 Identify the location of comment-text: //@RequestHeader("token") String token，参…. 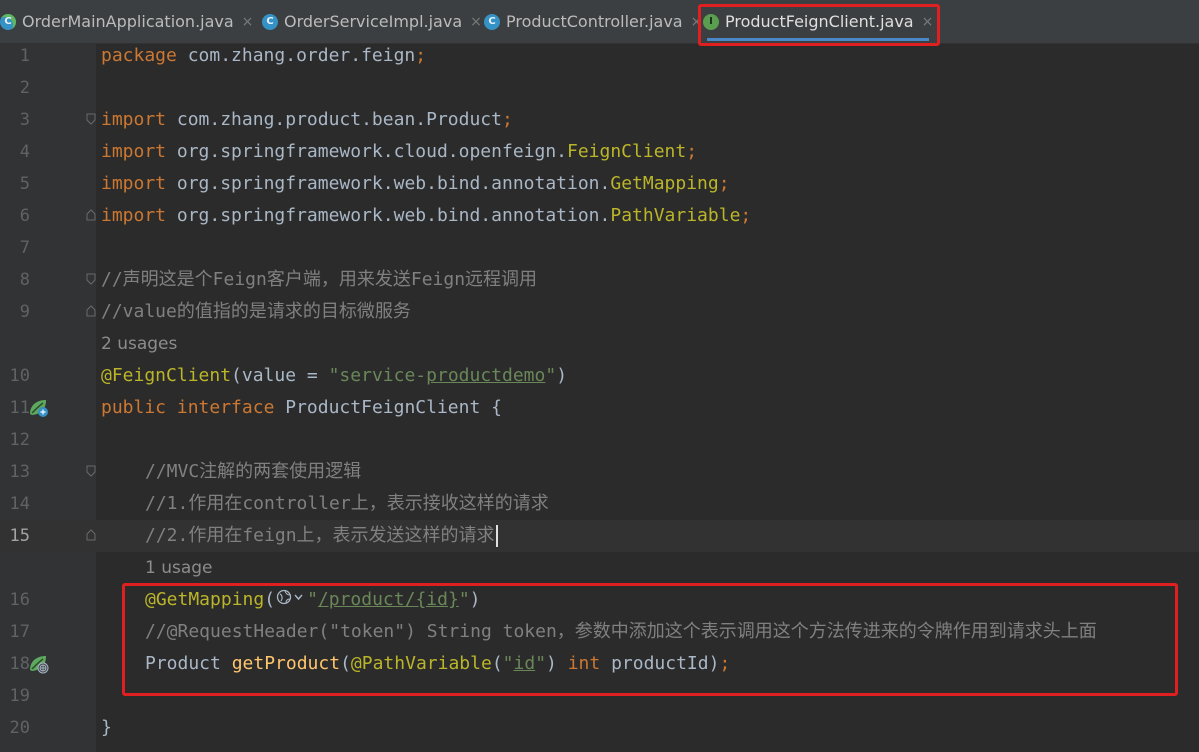
(621, 632).